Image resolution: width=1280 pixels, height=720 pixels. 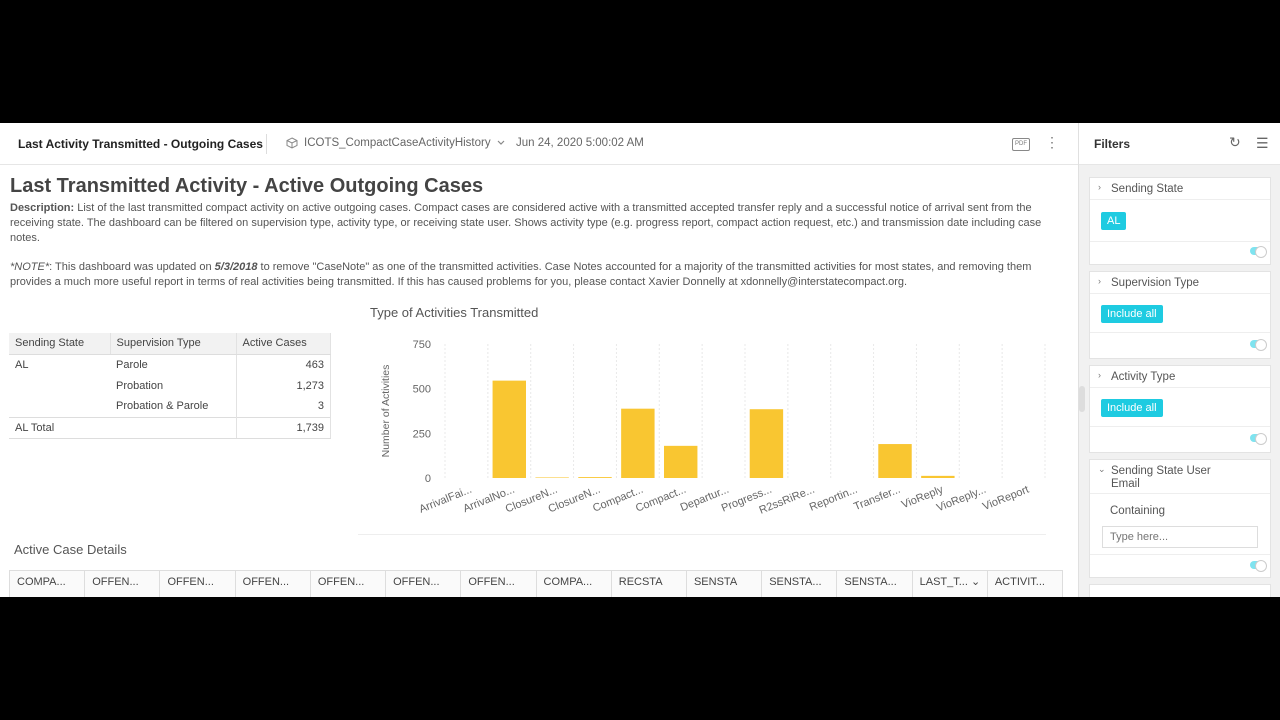 What do you see at coordinates (1137, 511) in the screenshot?
I see `filter-condition: Containing` at bounding box center [1137, 511].